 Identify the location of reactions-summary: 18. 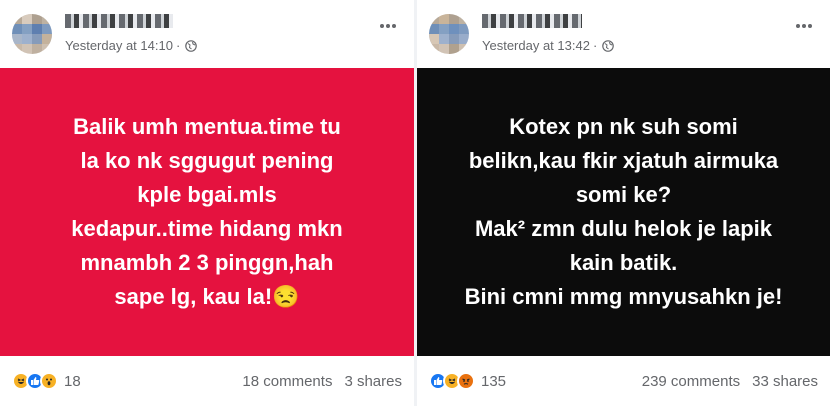
(46, 381).